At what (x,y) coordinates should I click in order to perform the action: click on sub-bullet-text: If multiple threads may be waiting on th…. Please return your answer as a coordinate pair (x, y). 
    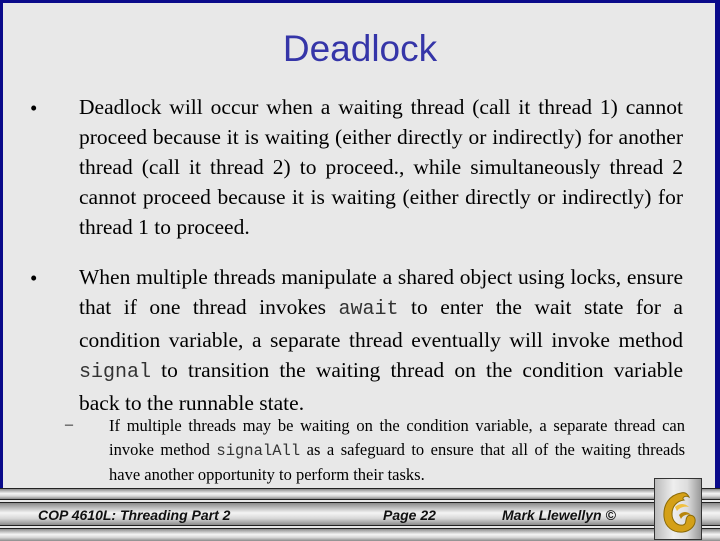
    Looking at the image, I should click on (397, 450).